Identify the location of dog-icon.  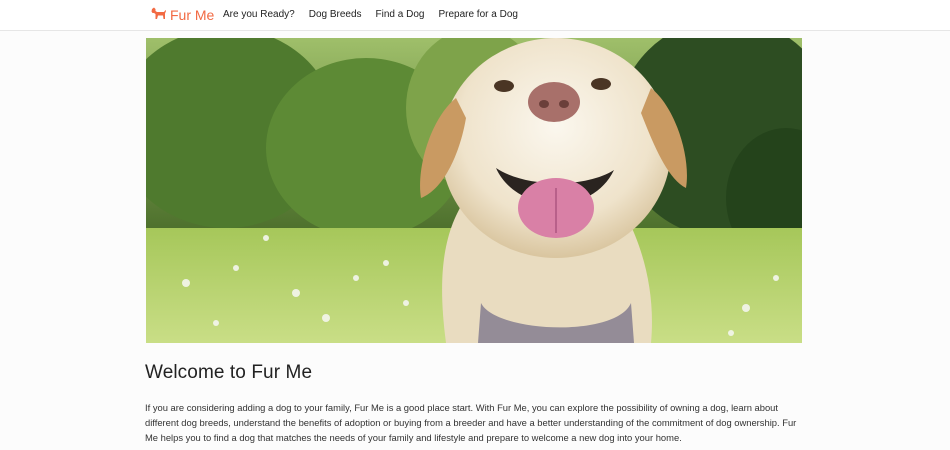
(160, 15).